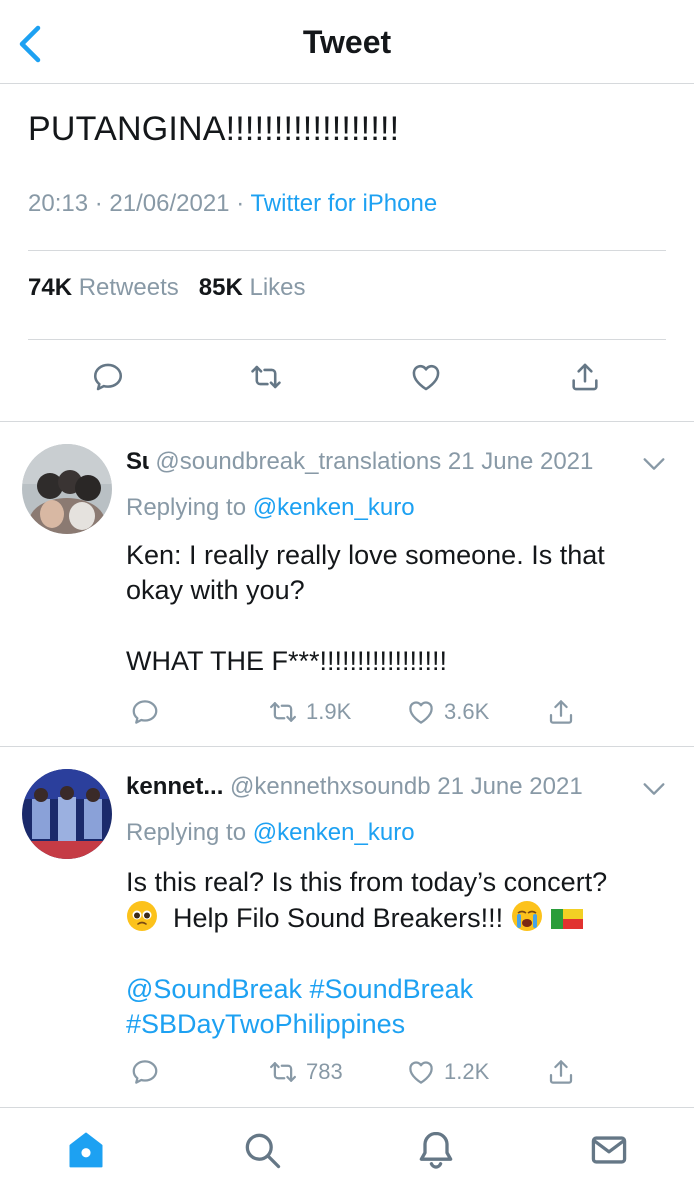 Image resolution: width=694 pixels, height=1200 pixels. What do you see at coordinates (169, 203) in the screenshot?
I see `tweet-date: 21/06/2021` at bounding box center [169, 203].